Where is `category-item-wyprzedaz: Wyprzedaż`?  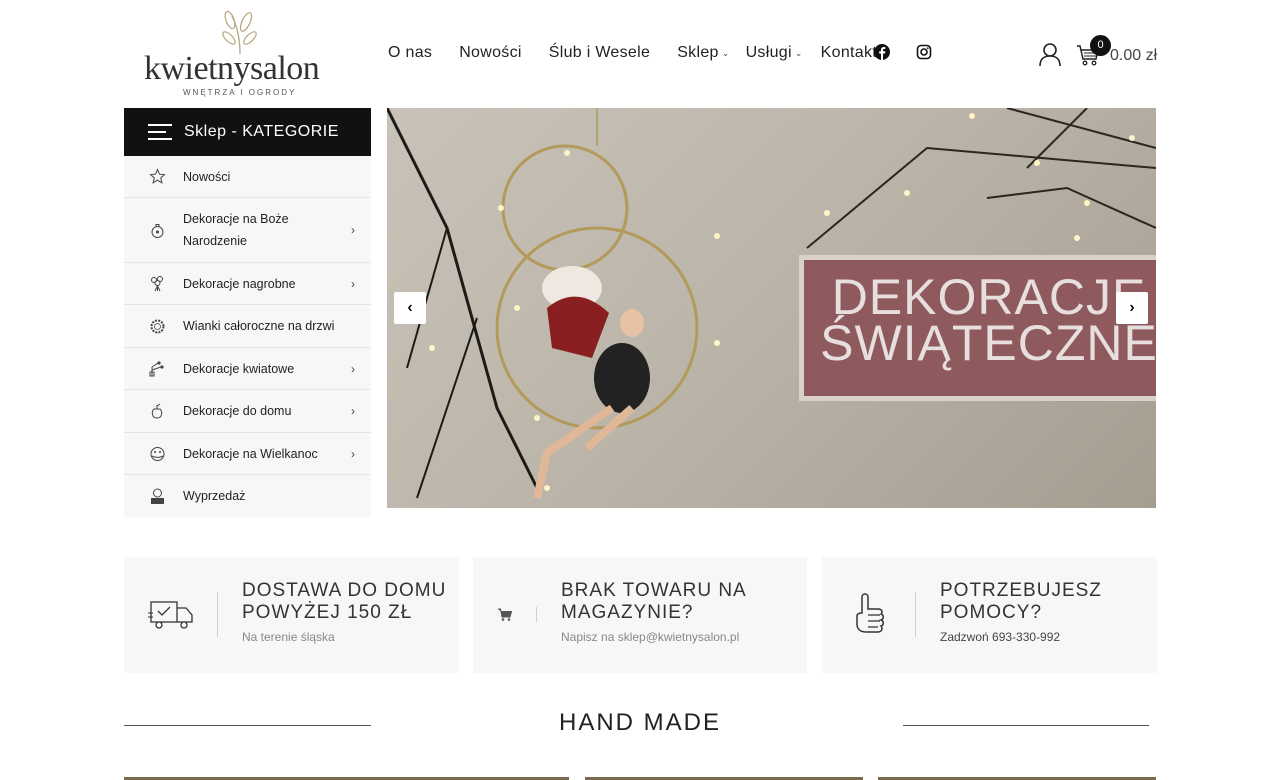 category-item-wyprzedaz: Wyprzedaż is located at coordinates (247, 496).